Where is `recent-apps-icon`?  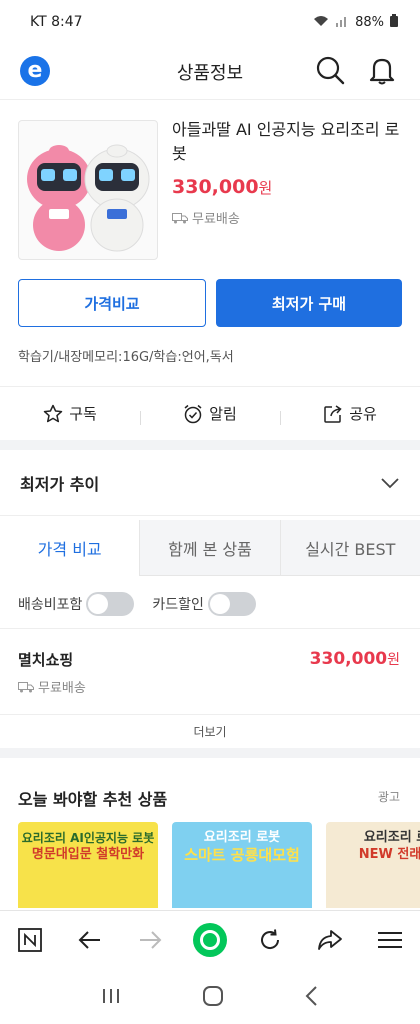
recent-apps-icon is located at coordinates (111, 996).